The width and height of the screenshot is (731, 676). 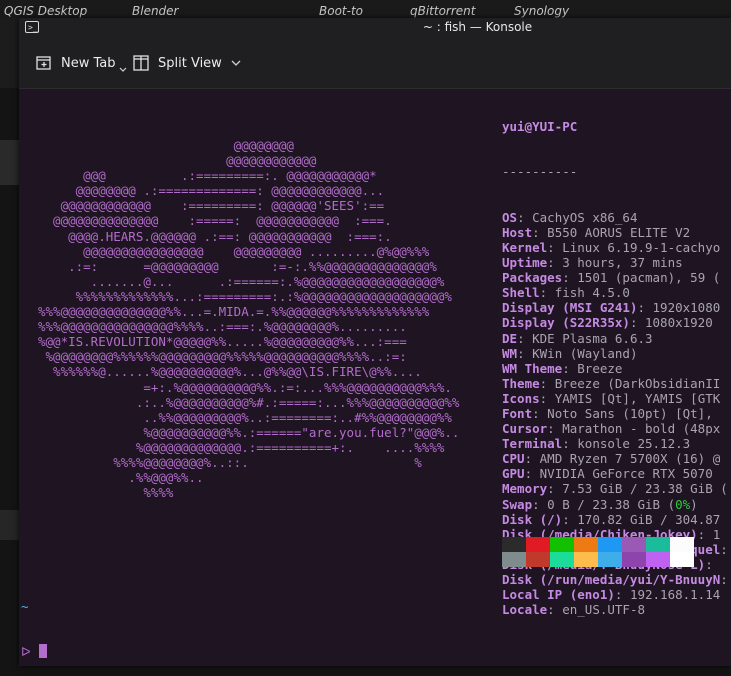 What do you see at coordinates (43, 63) in the screenshot?
I see `new-tab-icon` at bounding box center [43, 63].